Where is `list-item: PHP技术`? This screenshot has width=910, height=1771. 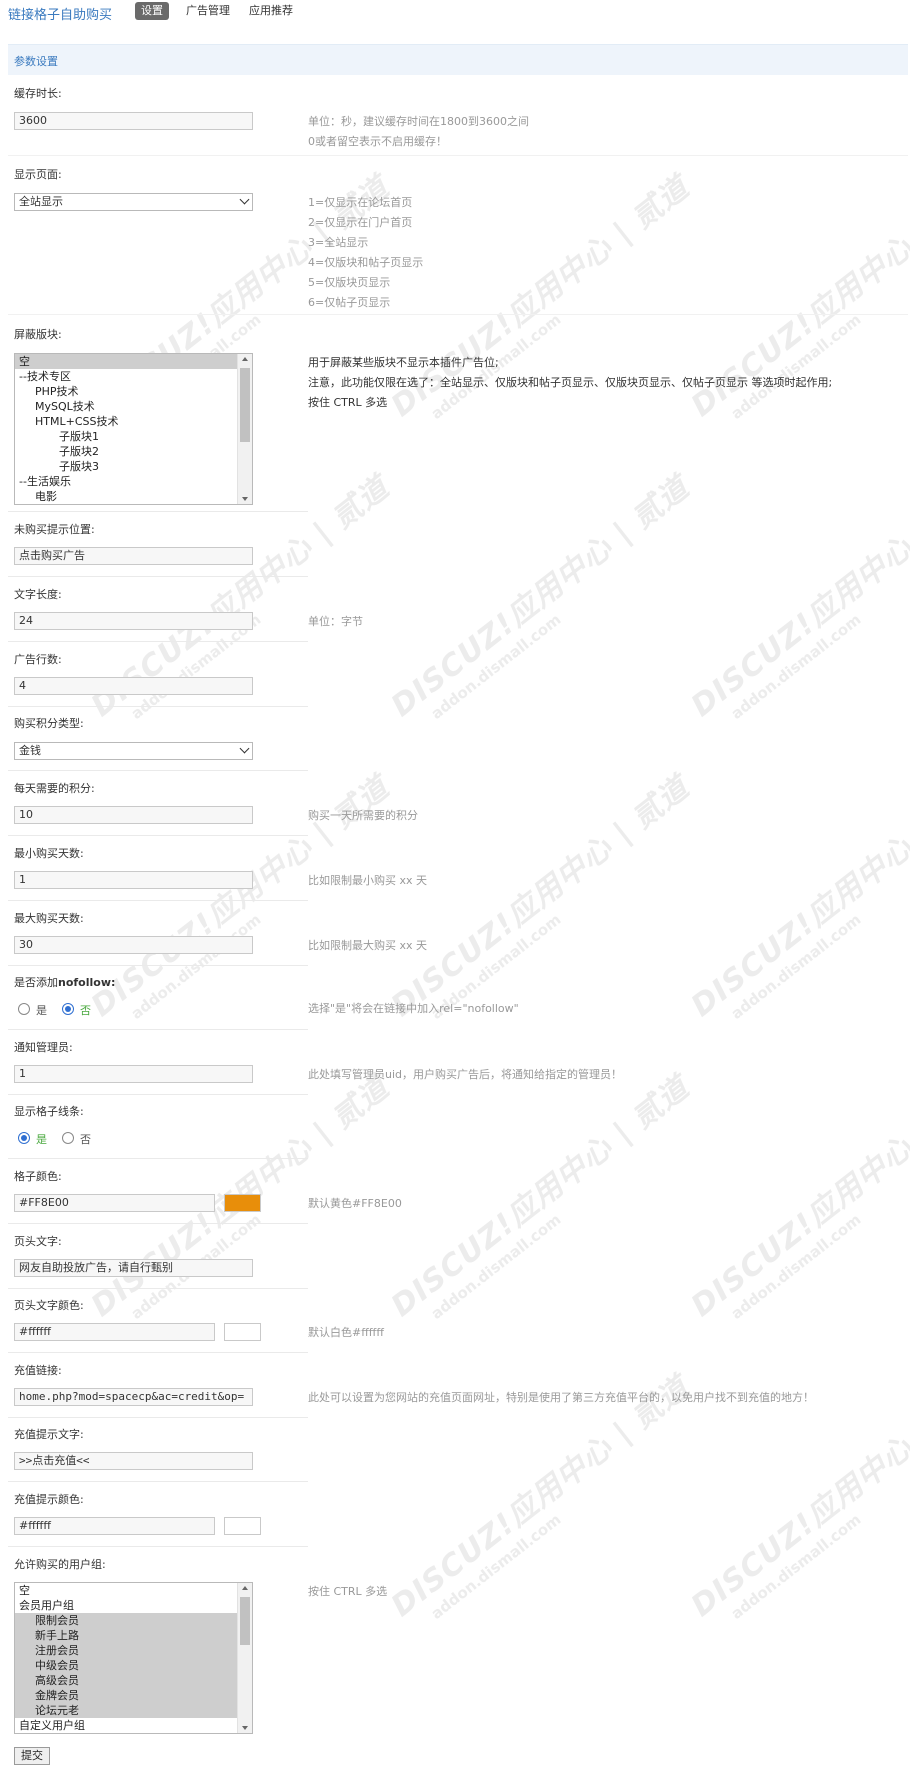 list-item: PHP技术 is located at coordinates (133, 391).